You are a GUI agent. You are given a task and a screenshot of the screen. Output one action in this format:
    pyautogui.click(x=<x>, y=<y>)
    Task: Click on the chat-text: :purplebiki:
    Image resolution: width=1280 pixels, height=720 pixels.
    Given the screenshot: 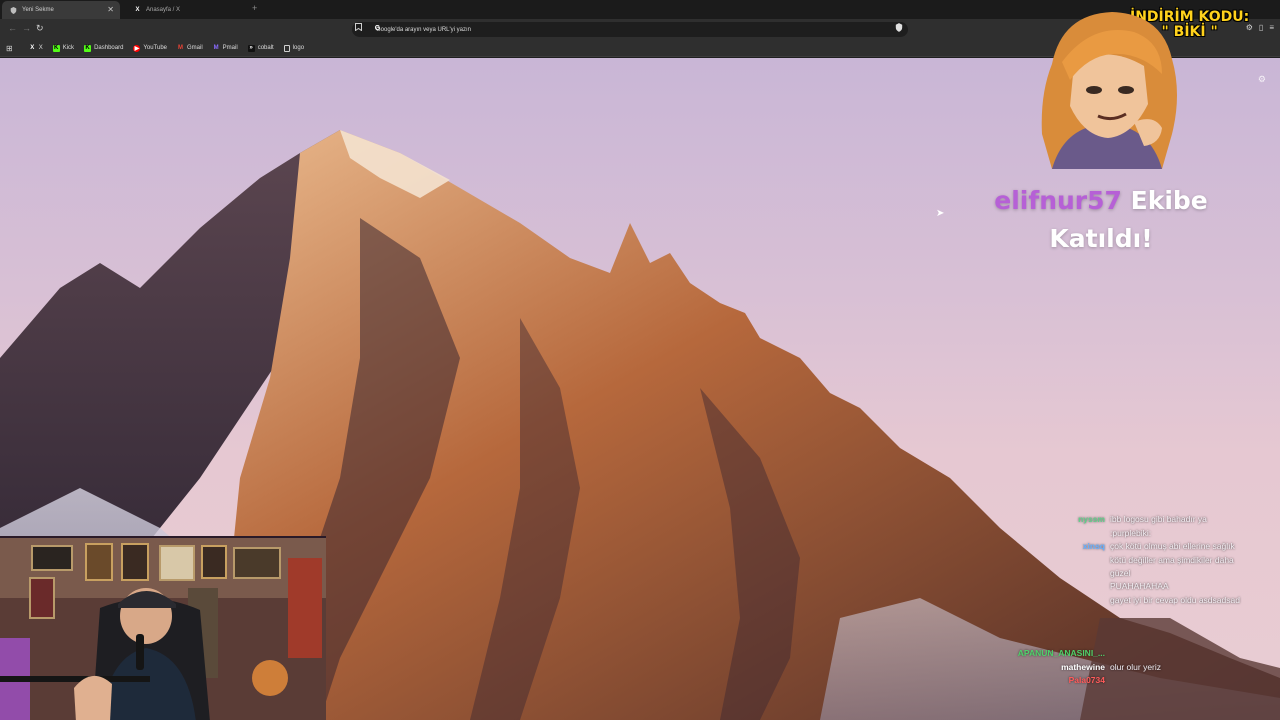 What is the action you would take?
    pyautogui.click(x=1131, y=532)
    